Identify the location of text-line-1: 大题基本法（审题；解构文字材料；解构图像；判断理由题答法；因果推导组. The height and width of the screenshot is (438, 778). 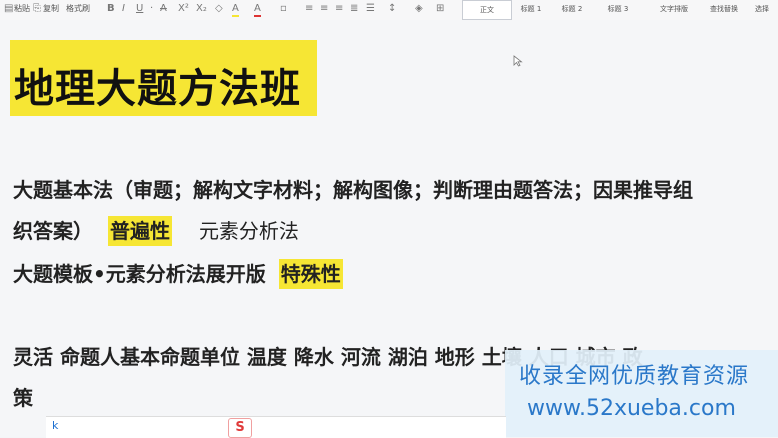
(353, 190).